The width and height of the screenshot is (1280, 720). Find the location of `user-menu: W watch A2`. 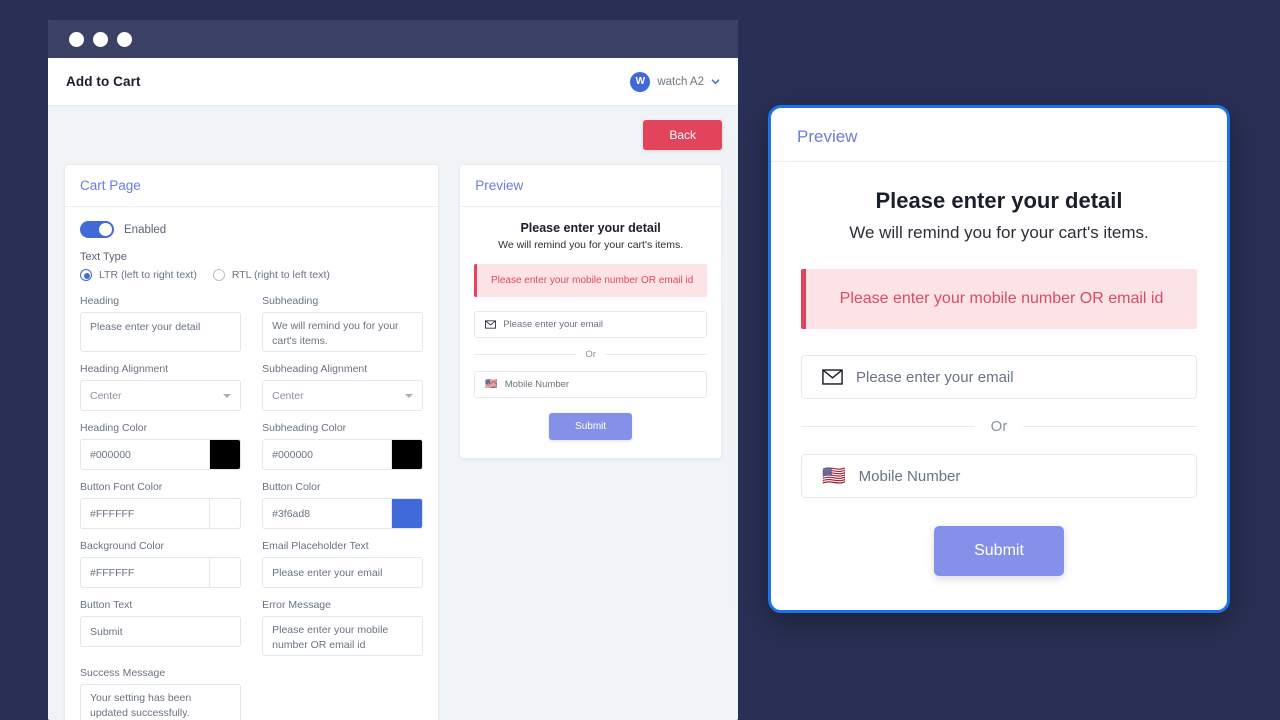

user-menu: W watch A2 is located at coordinates (675, 81).